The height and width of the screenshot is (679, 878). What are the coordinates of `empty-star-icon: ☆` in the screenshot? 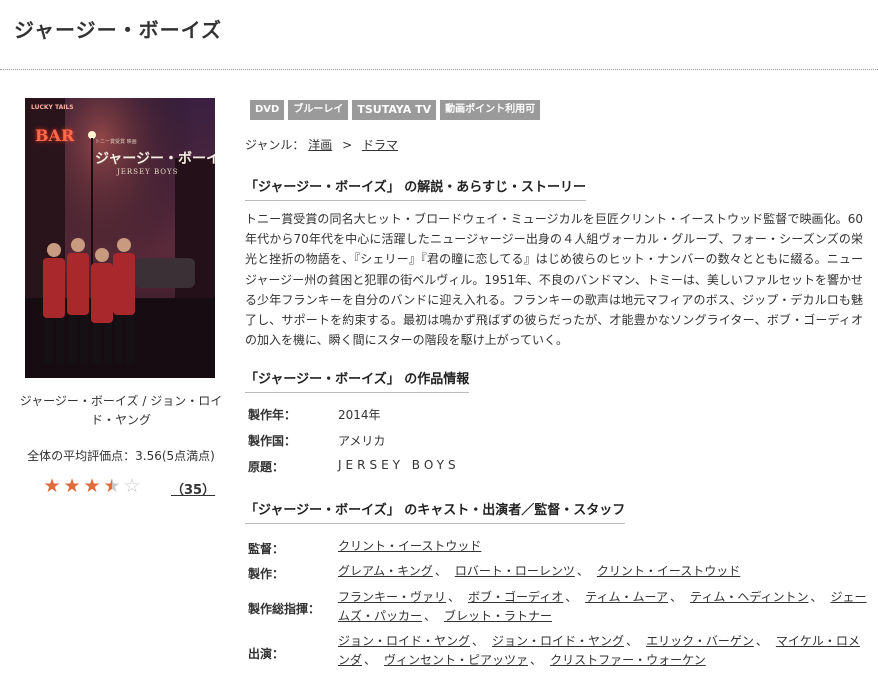 It's located at (132, 486).